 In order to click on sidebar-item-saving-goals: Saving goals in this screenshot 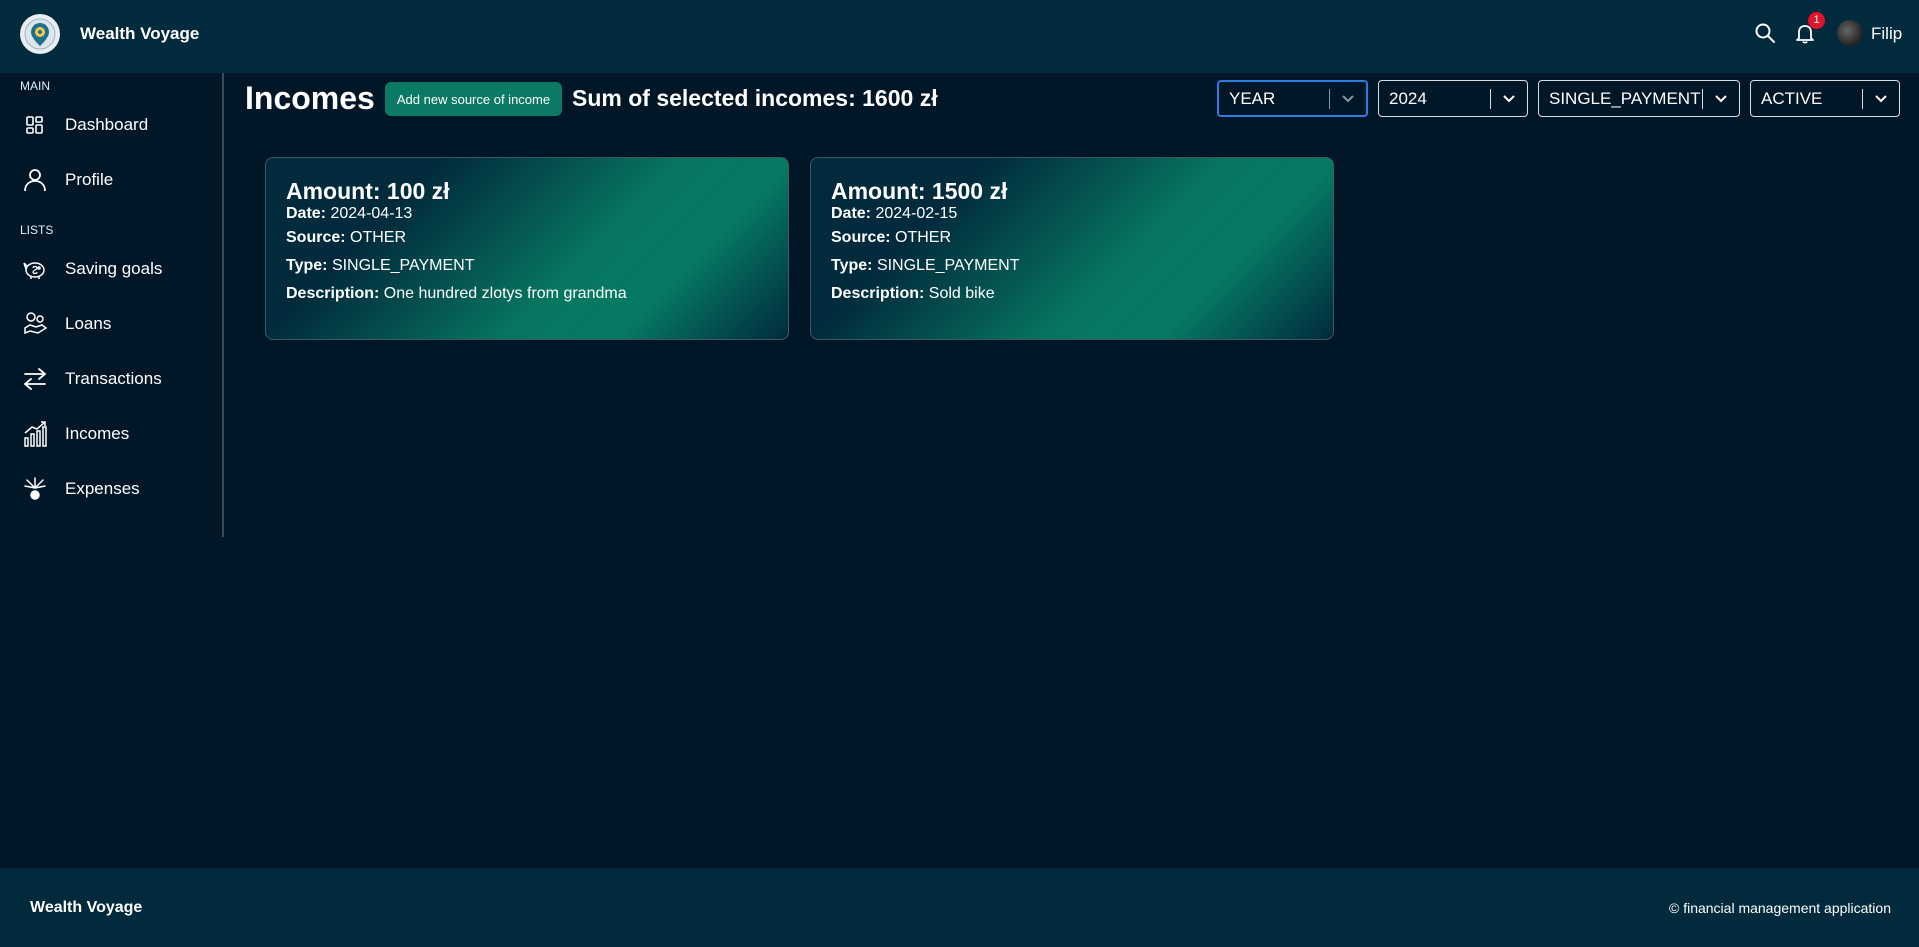, I will do `click(115, 269)`.